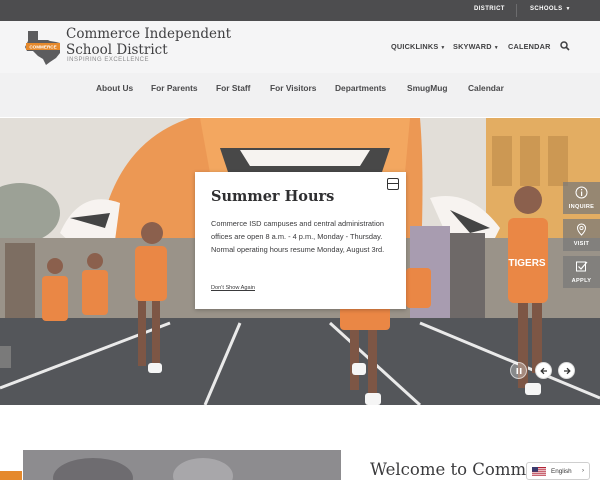 The image size is (600, 480). I want to click on schools-dropdown: SCHOOLS ▼, so click(550, 9).